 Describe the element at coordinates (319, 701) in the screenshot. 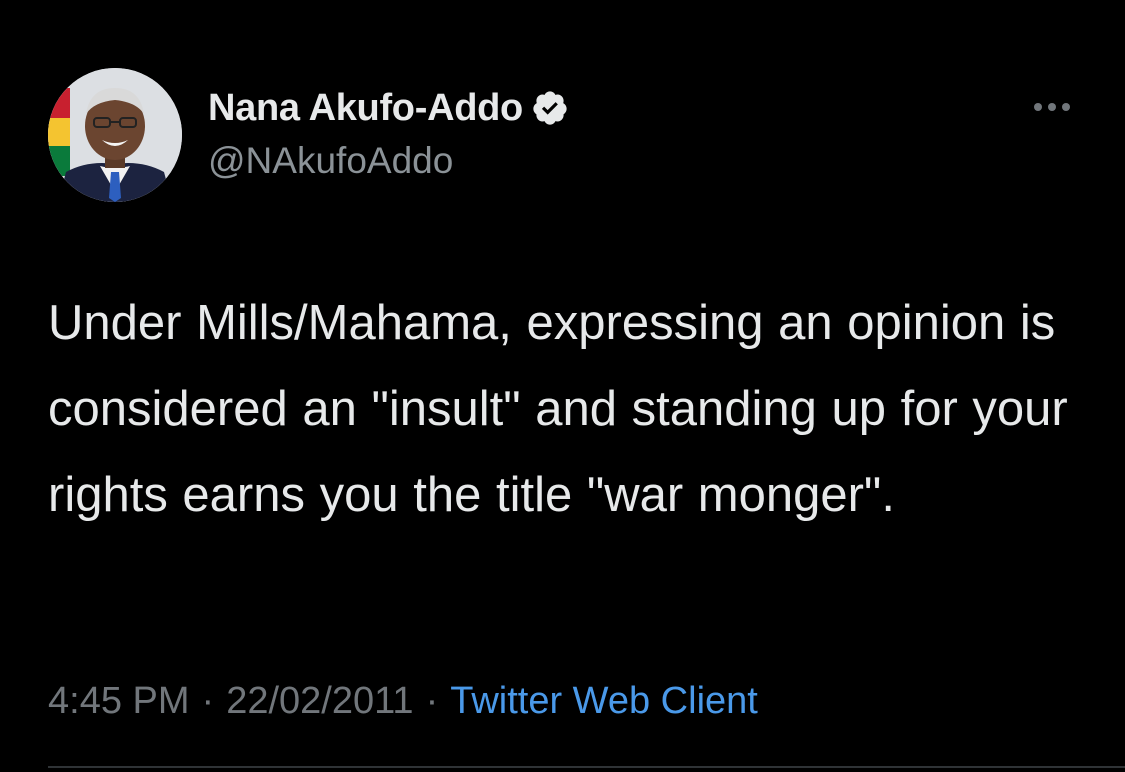

I see `tweet-date: 22/02/2011` at that location.